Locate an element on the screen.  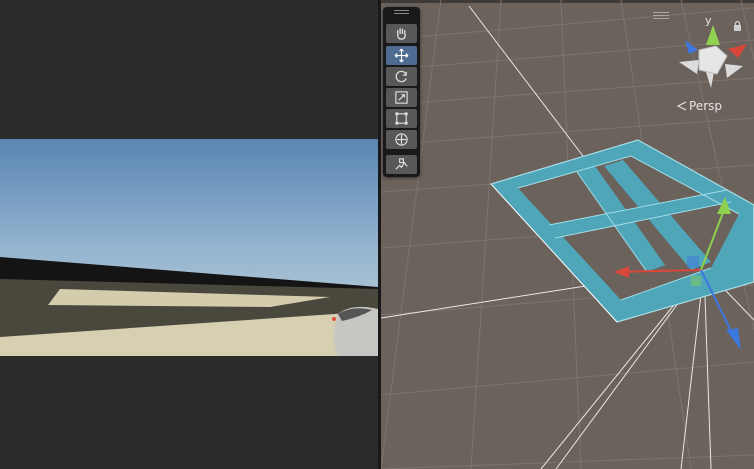
custom-tool-icon is located at coordinates (401, 164).